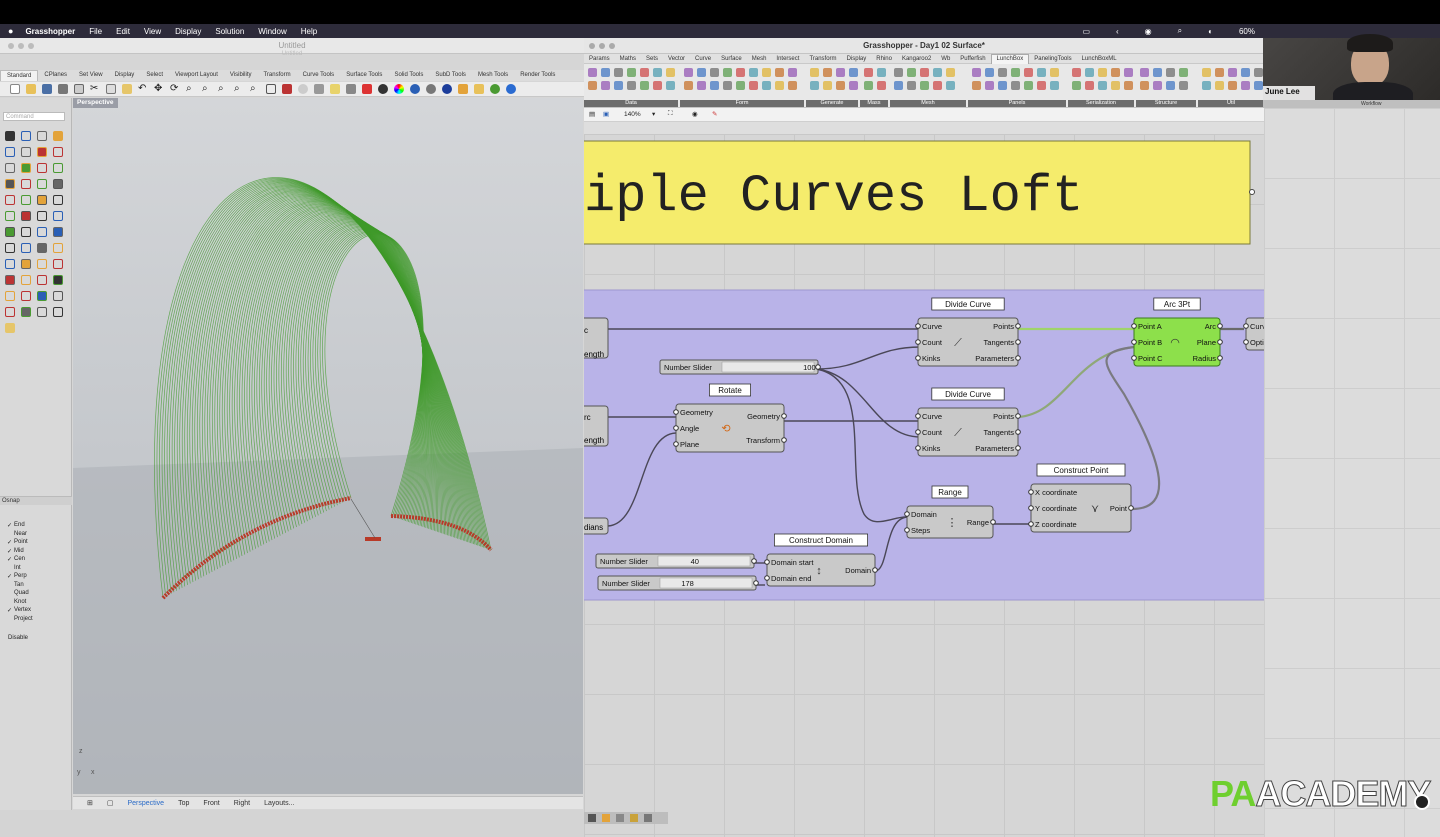 This screenshot has width=1440, height=837. I want to click on gear-icon, so click(479, 89).